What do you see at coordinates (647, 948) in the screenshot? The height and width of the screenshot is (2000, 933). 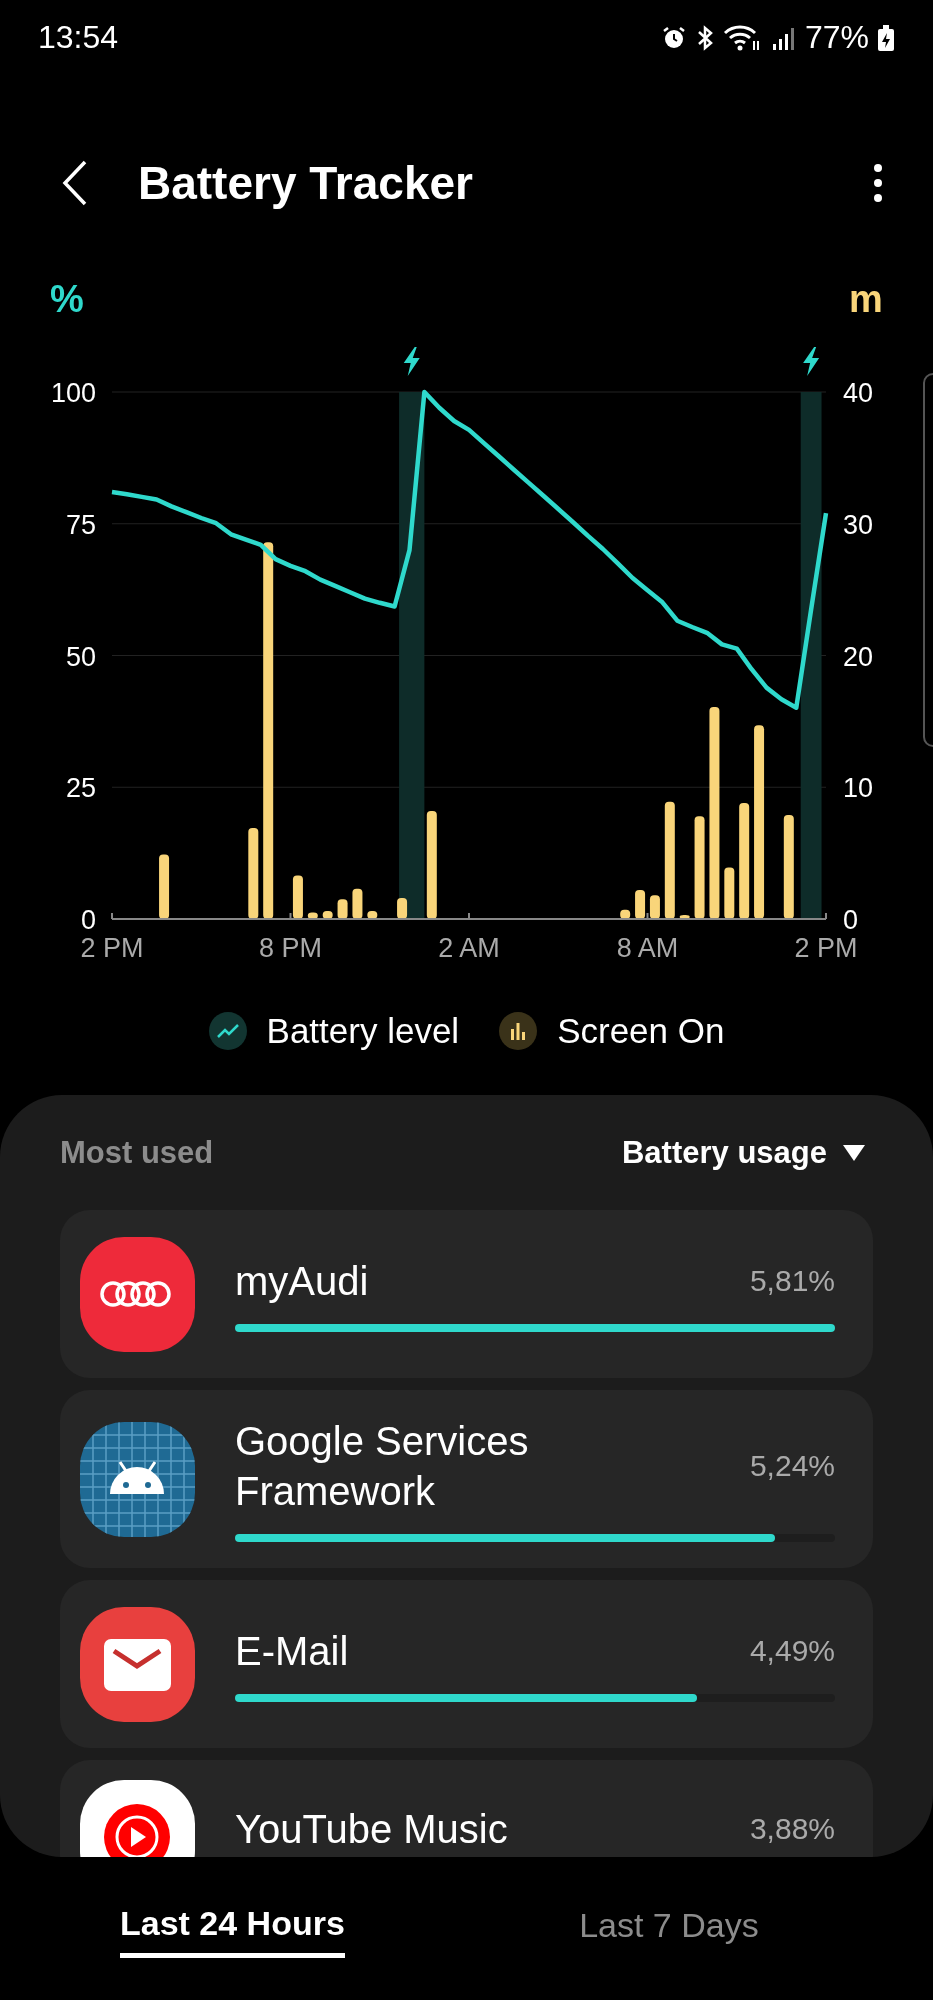 I see `x-tick-label: 8 AM` at bounding box center [647, 948].